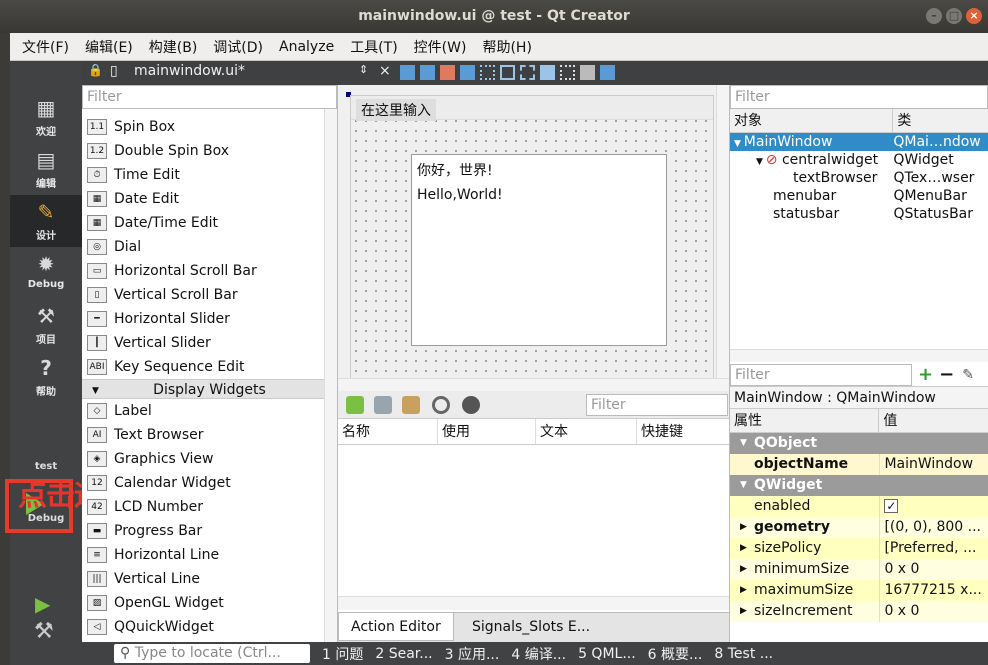 This screenshot has height=665, width=988. What do you see at coordinates (722, 231) in the screenshot?
I see `canvas-vscrollbar` at bounding box center [722, 231].